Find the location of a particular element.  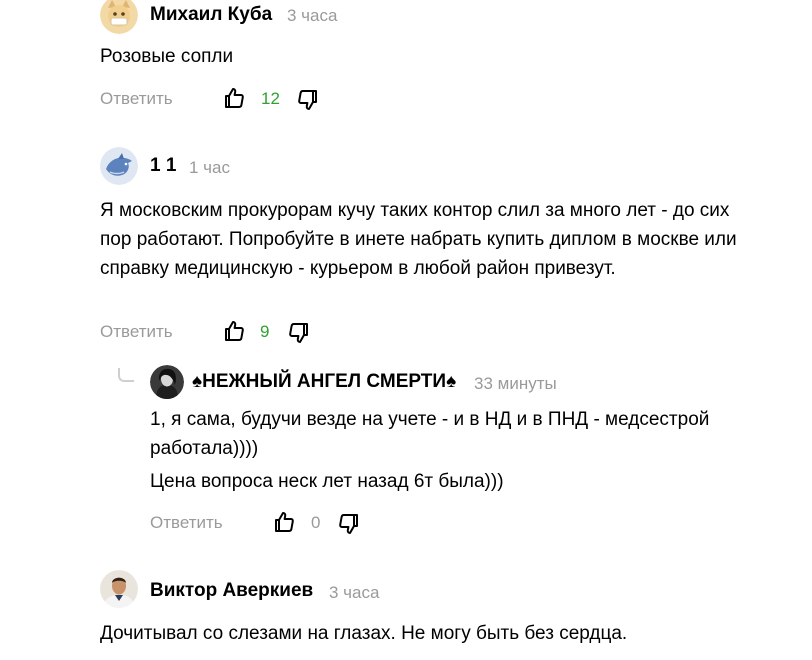

man-photo-avatar-icon is located at coordinates (119, 589).